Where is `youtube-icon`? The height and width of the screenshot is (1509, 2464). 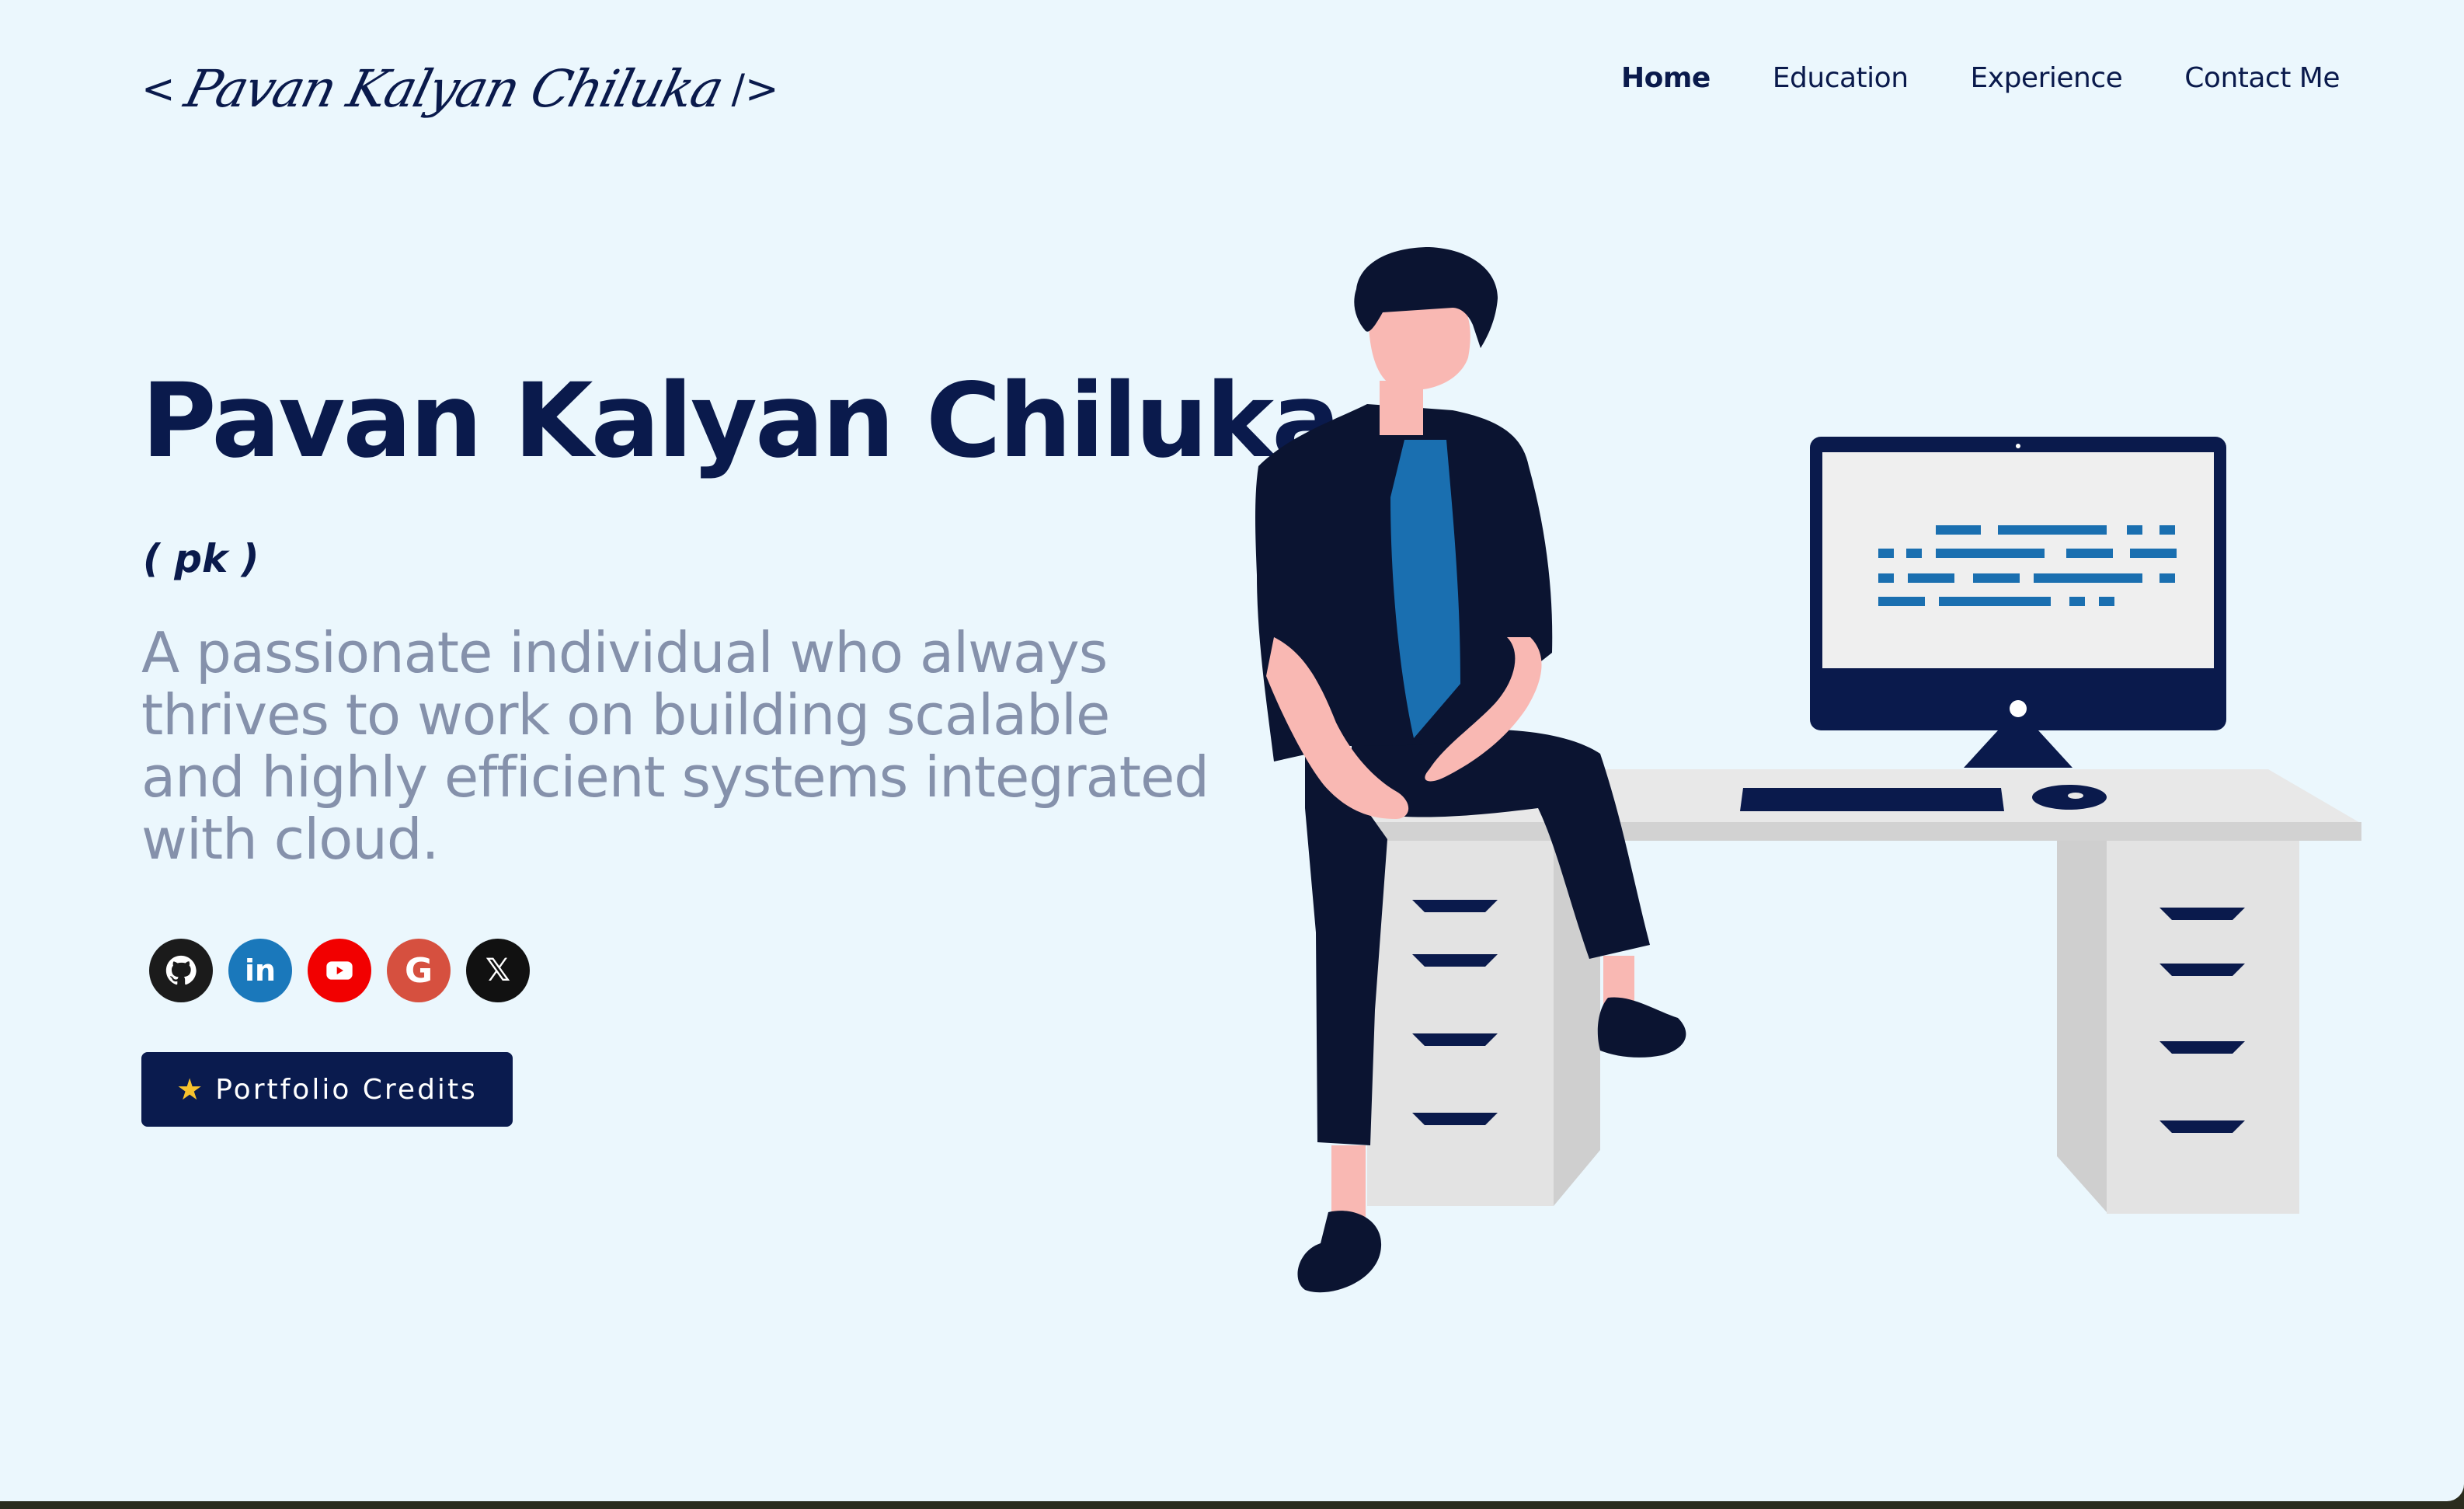
youtube-icon is located at coordinates (339, 970).